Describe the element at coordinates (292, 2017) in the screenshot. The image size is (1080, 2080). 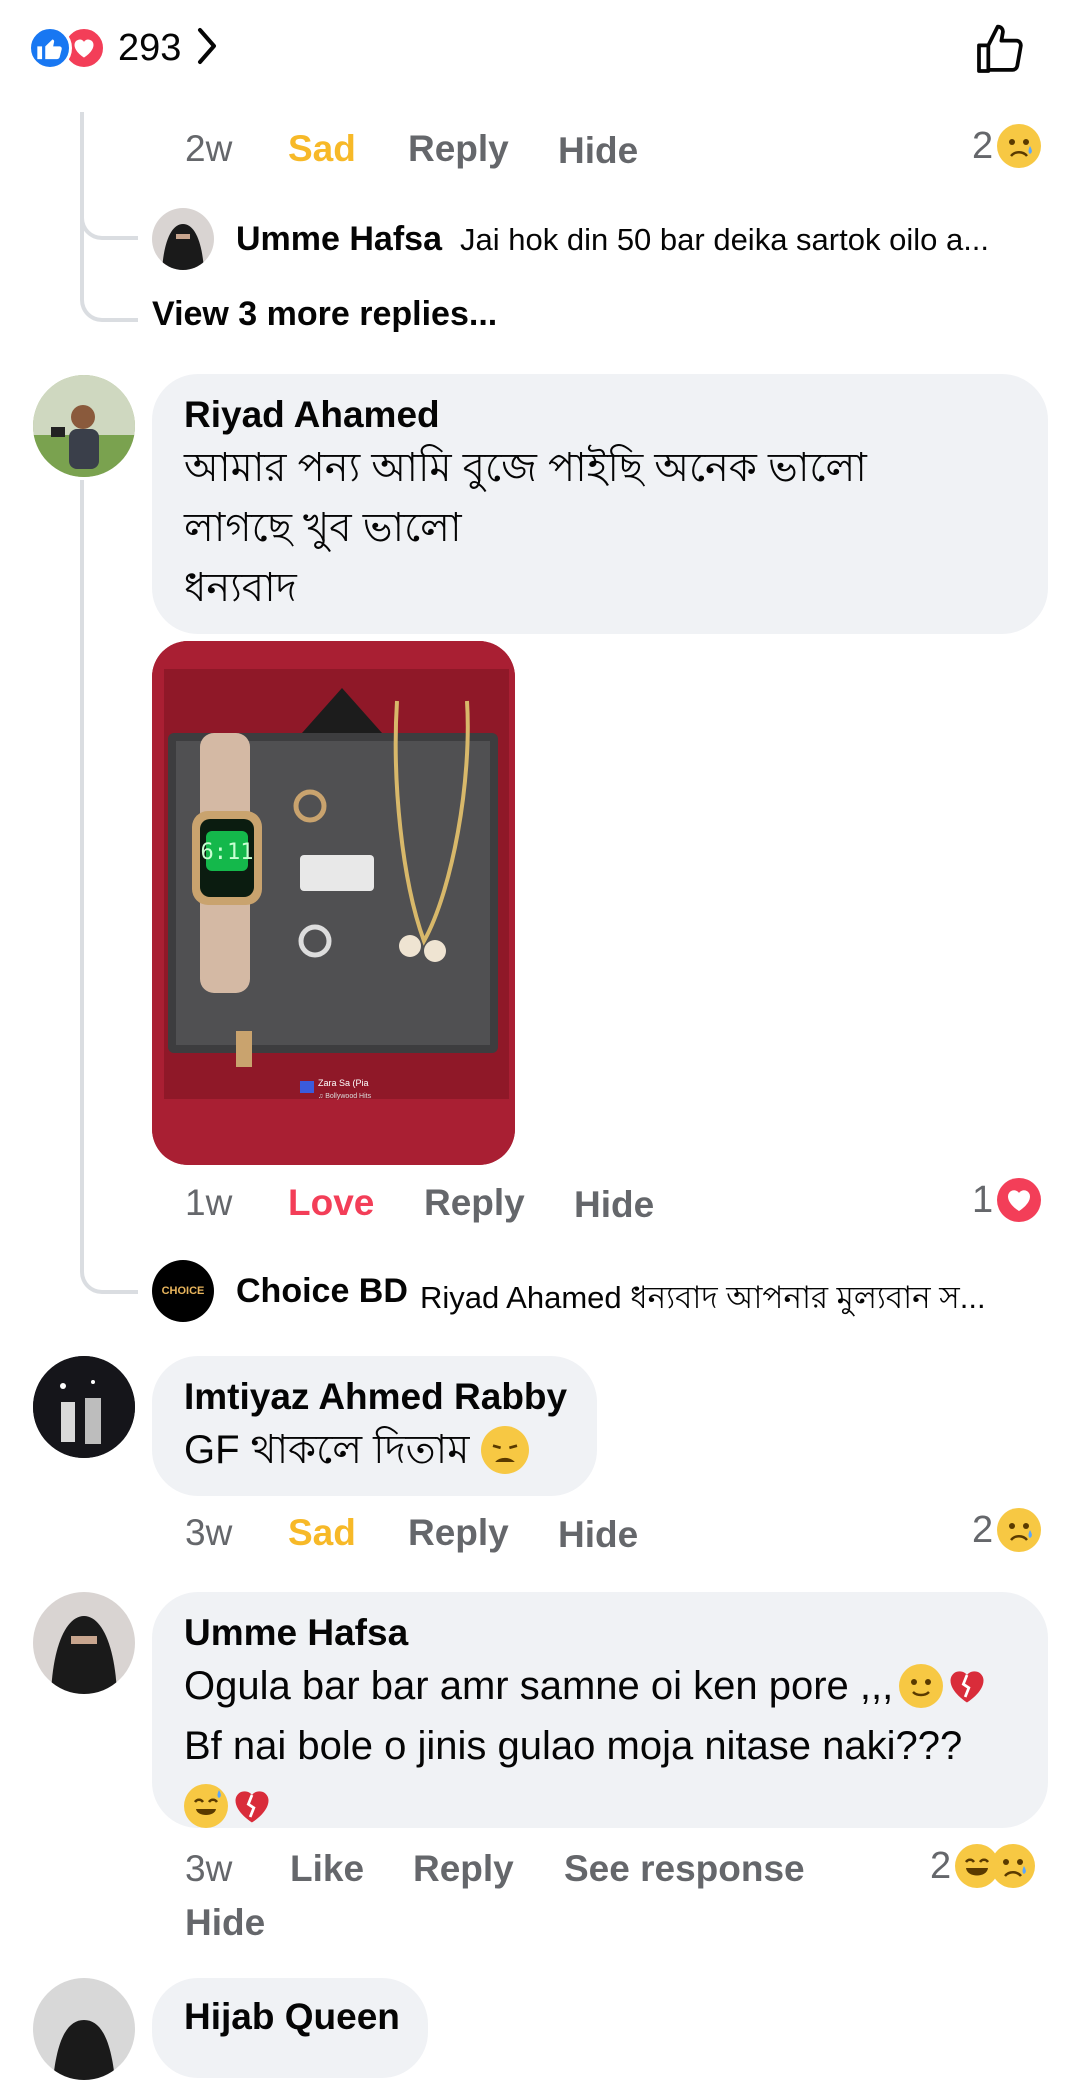
I see `comment-author: Hijab Queen` at that location.